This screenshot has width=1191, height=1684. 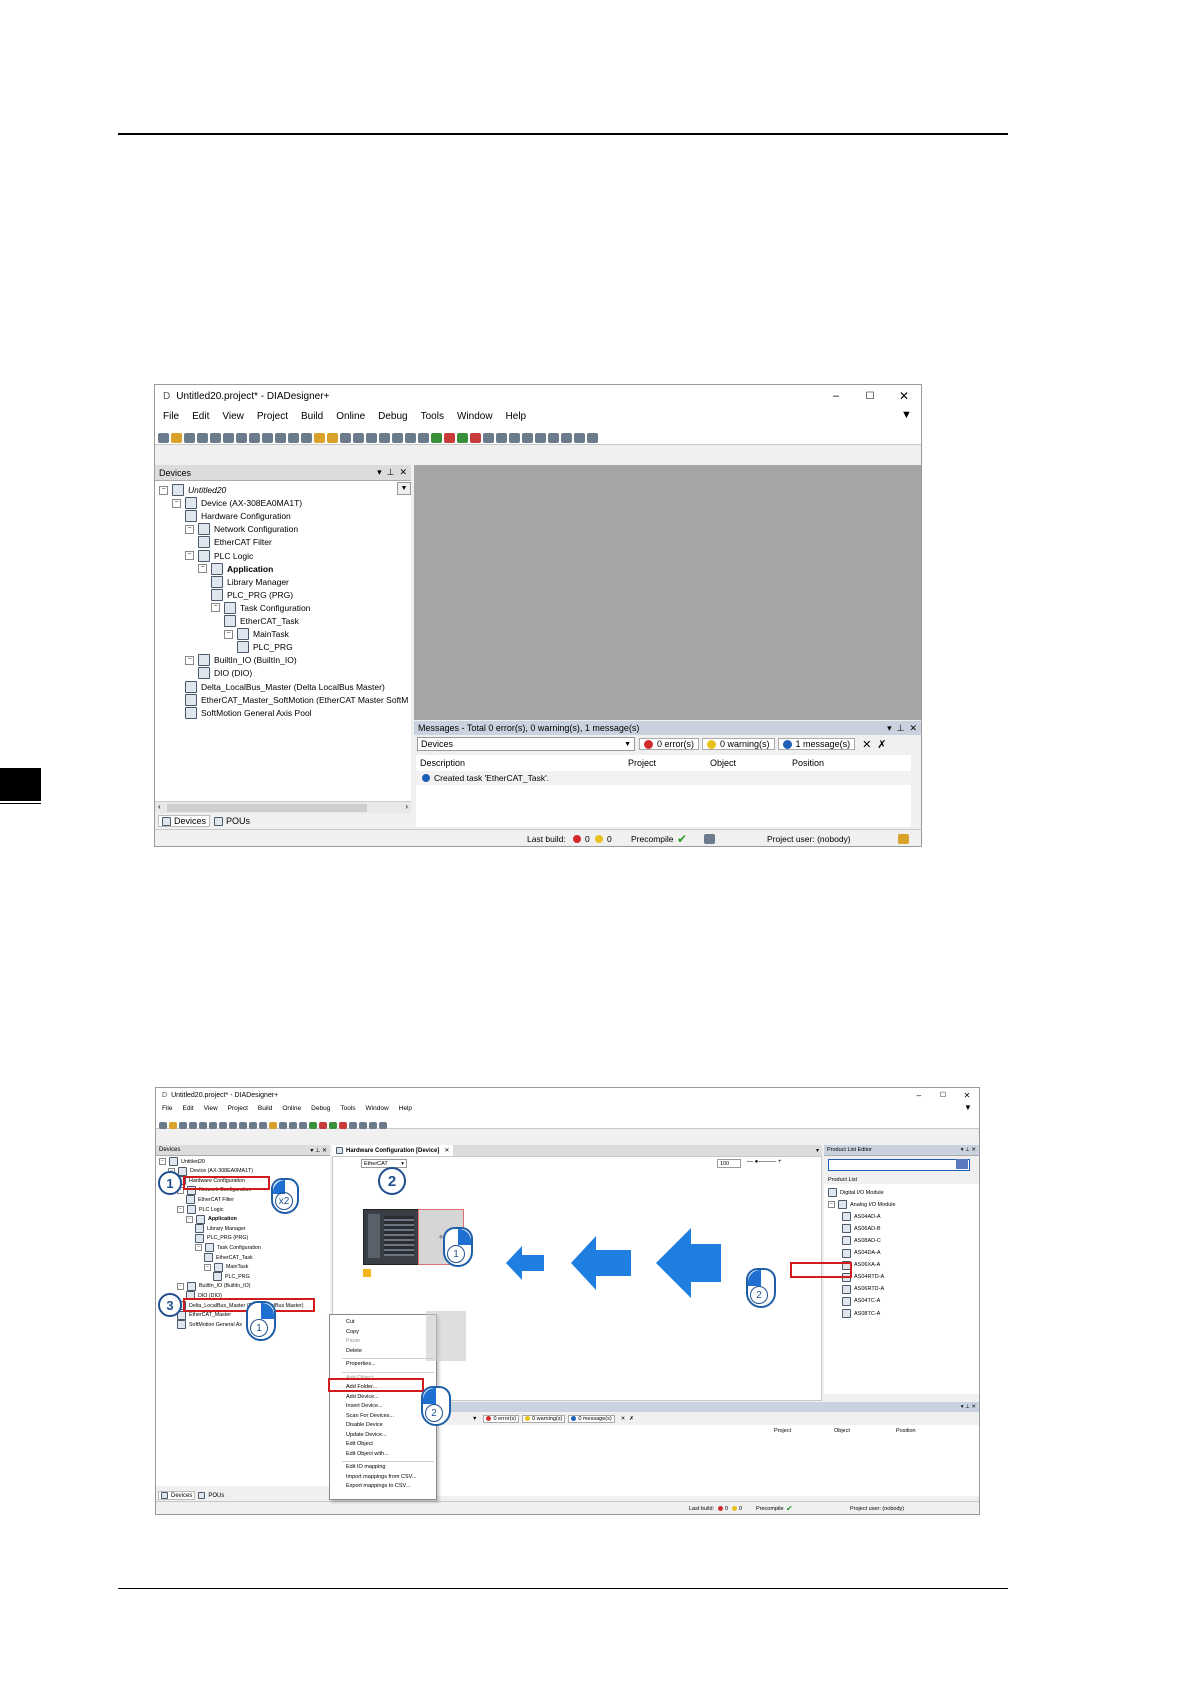 I want to click on breakpoint-icon, so click(x=501, y=437).